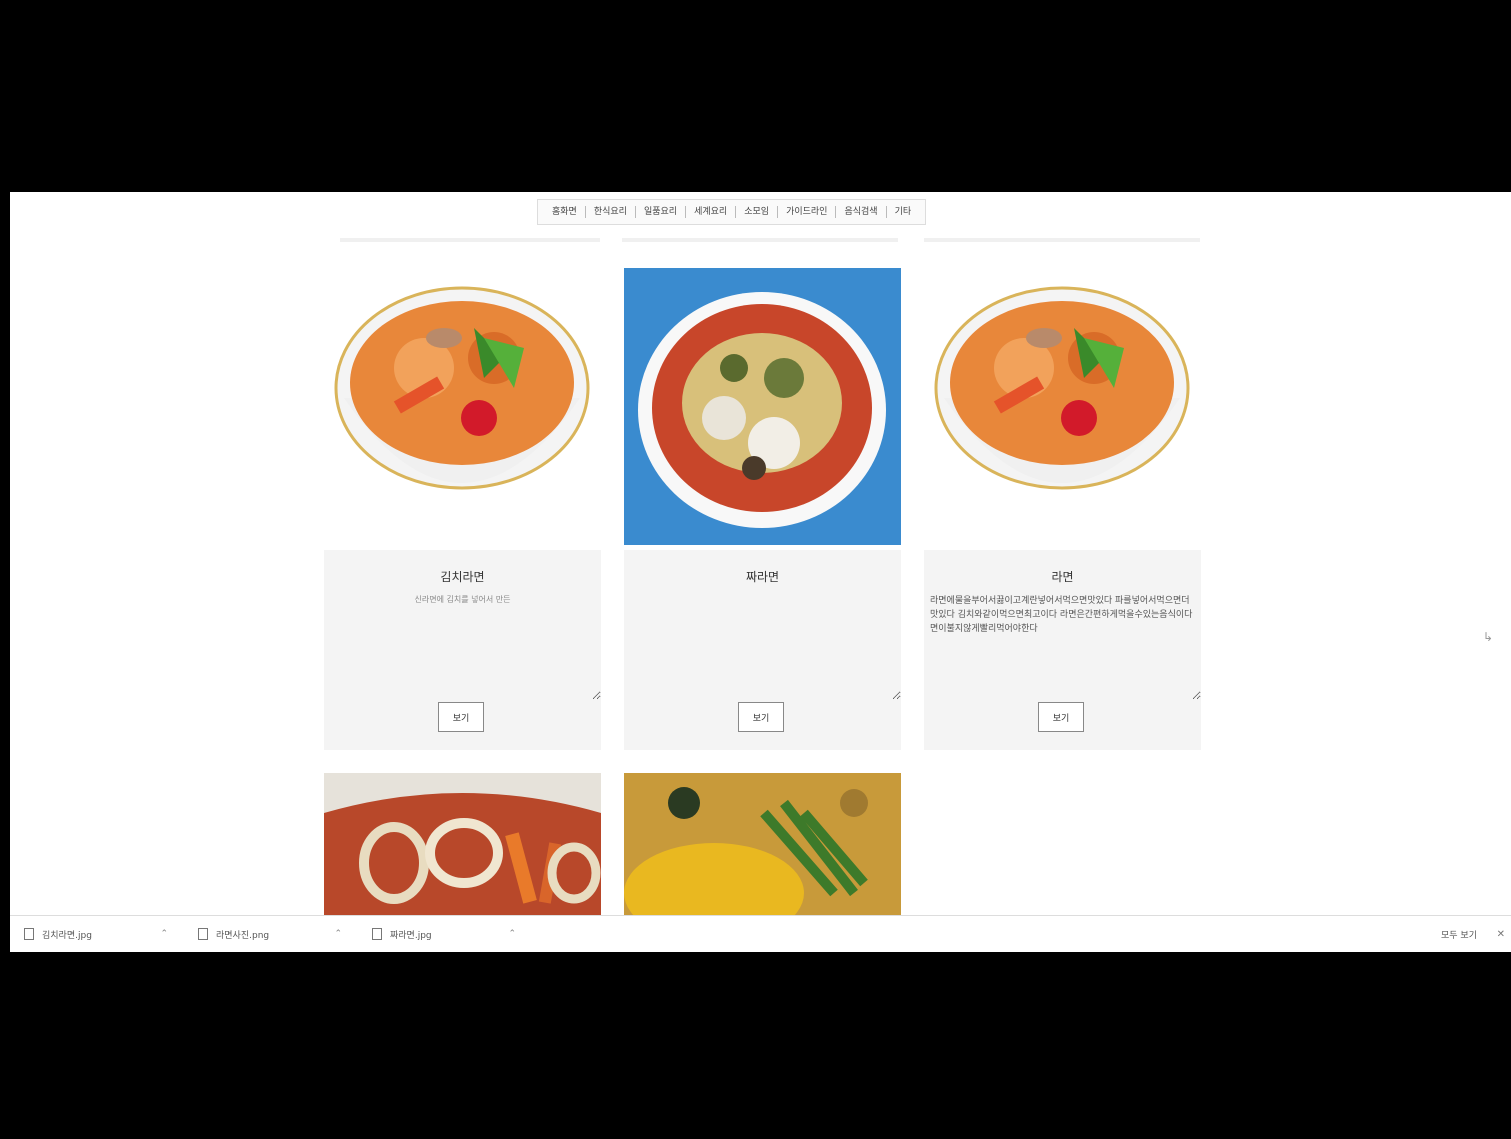  What do you see at coordinates (762, 644) in the screenshot?
I see `food-description` at bounding box center [762, 644].